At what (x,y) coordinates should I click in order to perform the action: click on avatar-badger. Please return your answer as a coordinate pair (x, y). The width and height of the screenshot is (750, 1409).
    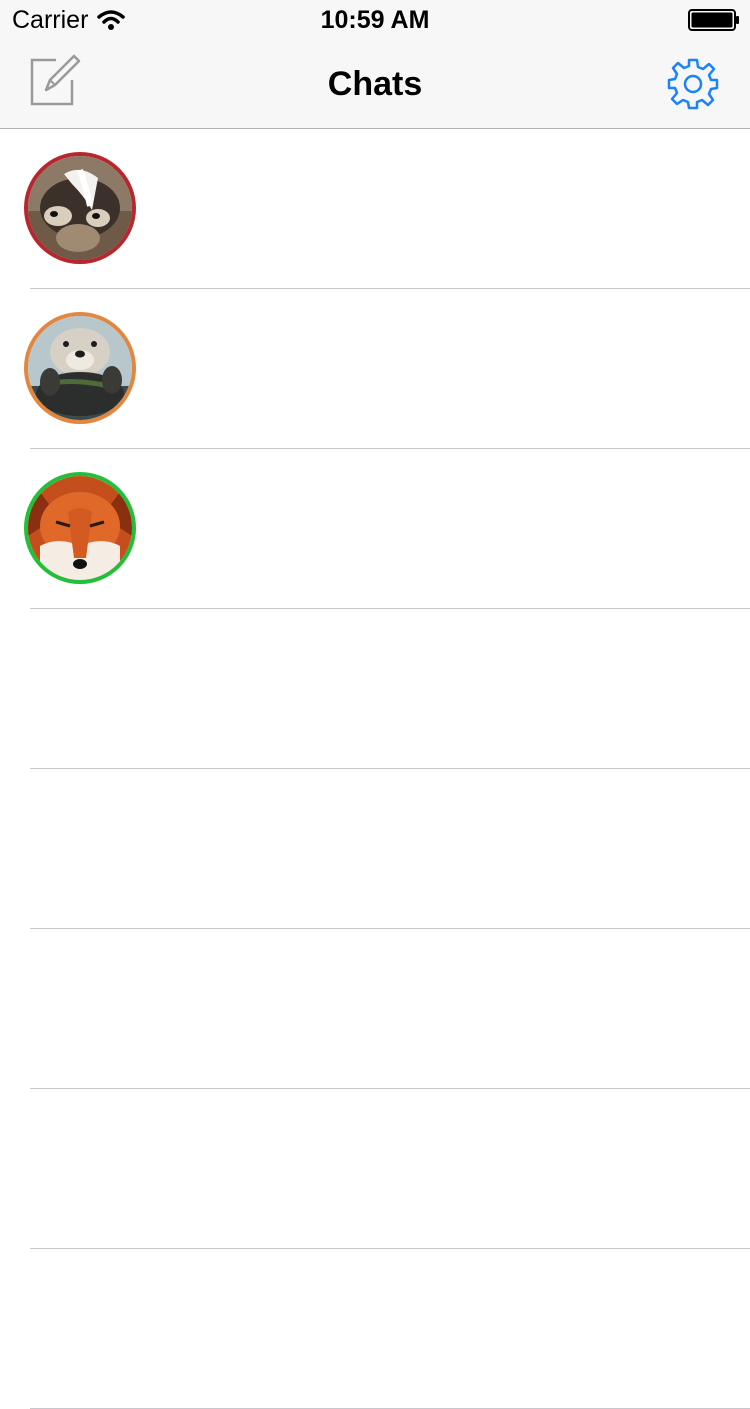
    Looking at the image, I should click on (80, 208).